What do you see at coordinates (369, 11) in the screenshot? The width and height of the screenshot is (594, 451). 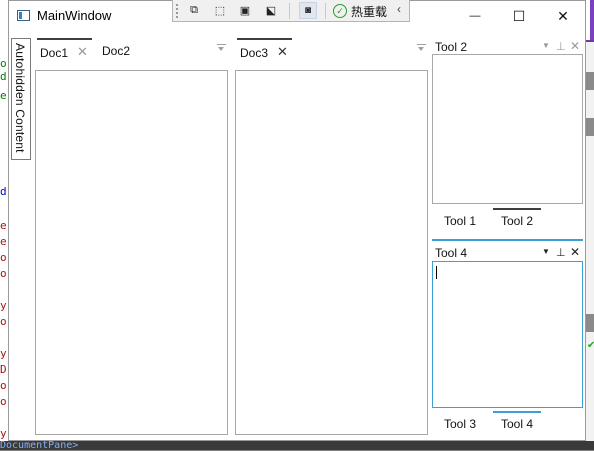 I see `hot-reload-label: 热重载` at bounding box center [369, 11].